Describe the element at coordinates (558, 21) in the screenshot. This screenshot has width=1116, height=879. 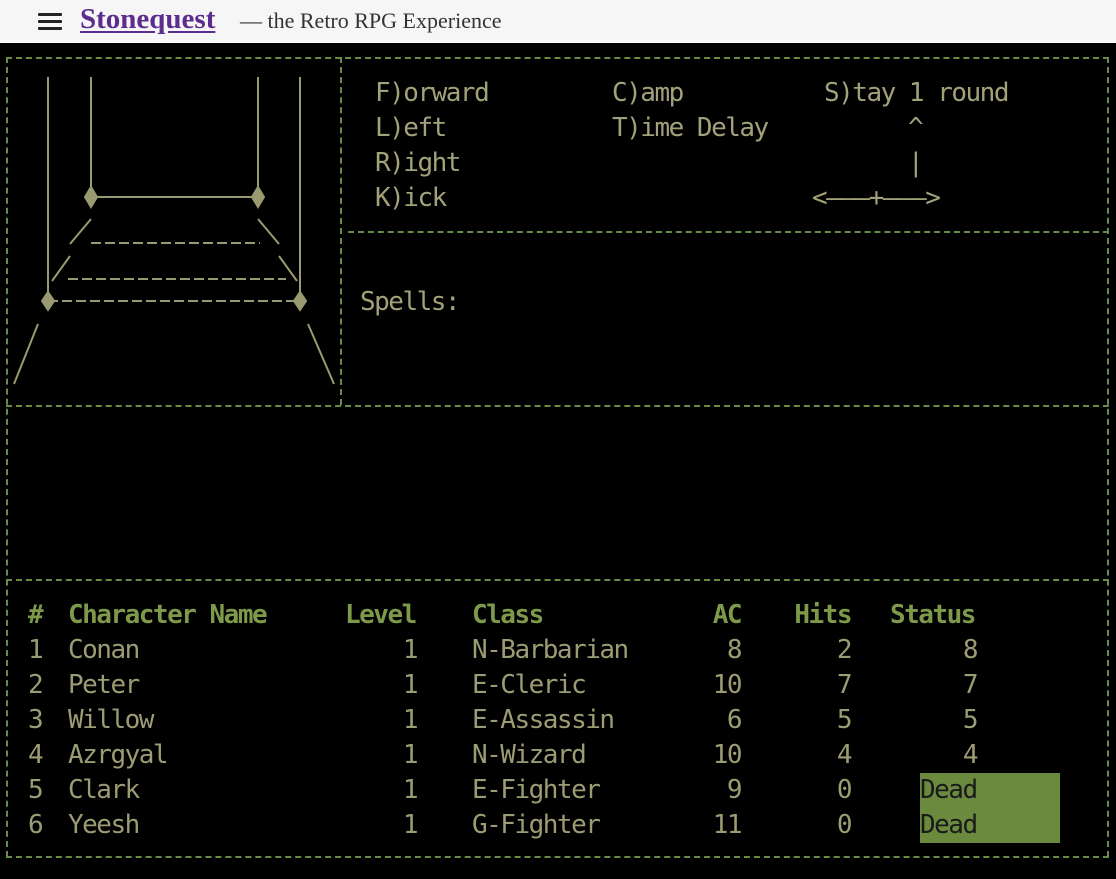
I see `page-header: Stonequest — the Retro RPG Experience` at that location.